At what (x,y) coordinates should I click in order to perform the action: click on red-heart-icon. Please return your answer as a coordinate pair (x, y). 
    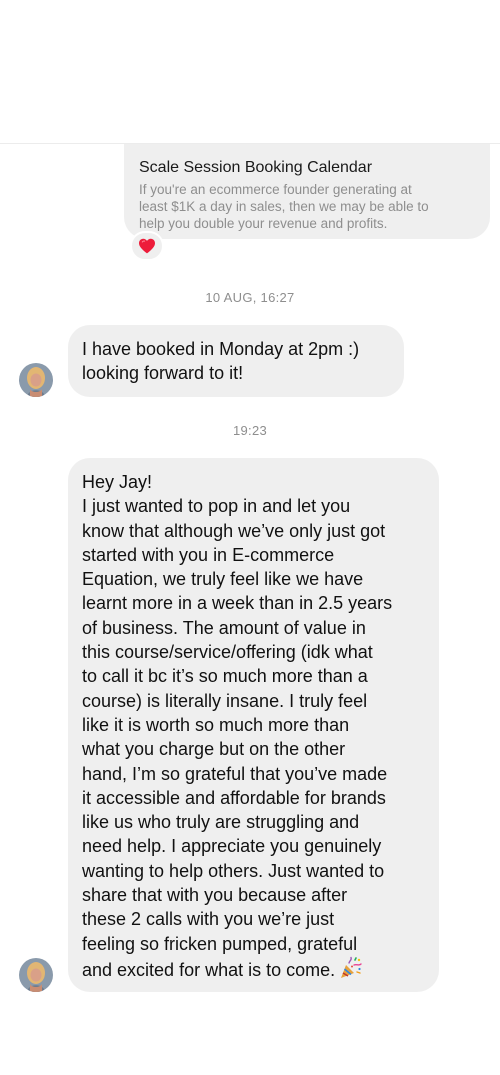
    Looking at the image, I should click on (147, 246).